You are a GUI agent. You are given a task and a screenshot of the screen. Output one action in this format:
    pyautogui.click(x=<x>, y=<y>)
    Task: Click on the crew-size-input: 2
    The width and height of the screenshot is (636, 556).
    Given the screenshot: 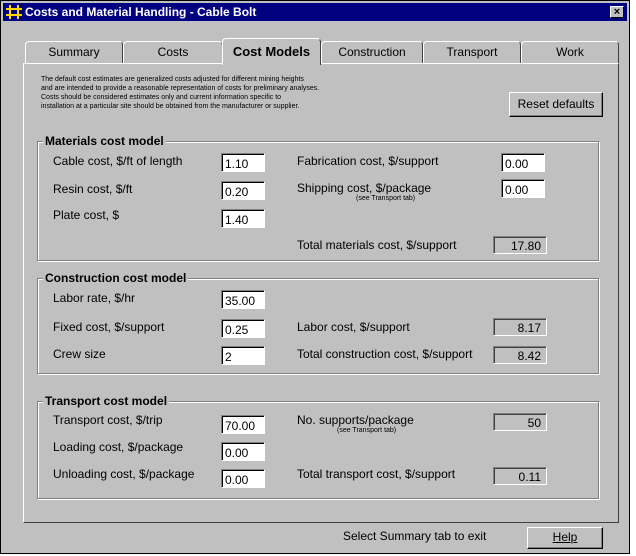 What is the action you would take?
    pyautogui.click(x=243, y=355)
    